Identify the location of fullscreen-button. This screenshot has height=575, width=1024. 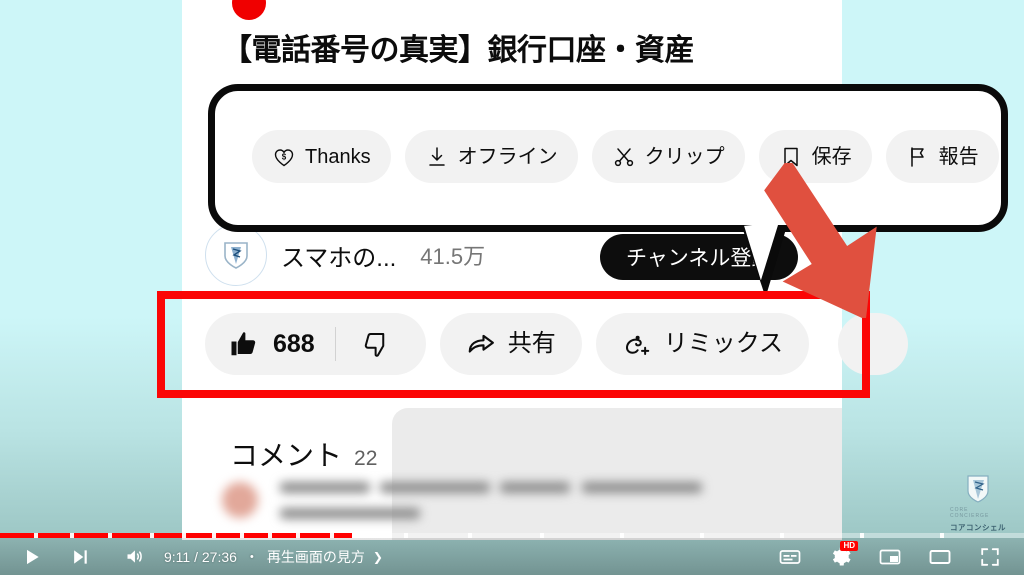
(990, 556).